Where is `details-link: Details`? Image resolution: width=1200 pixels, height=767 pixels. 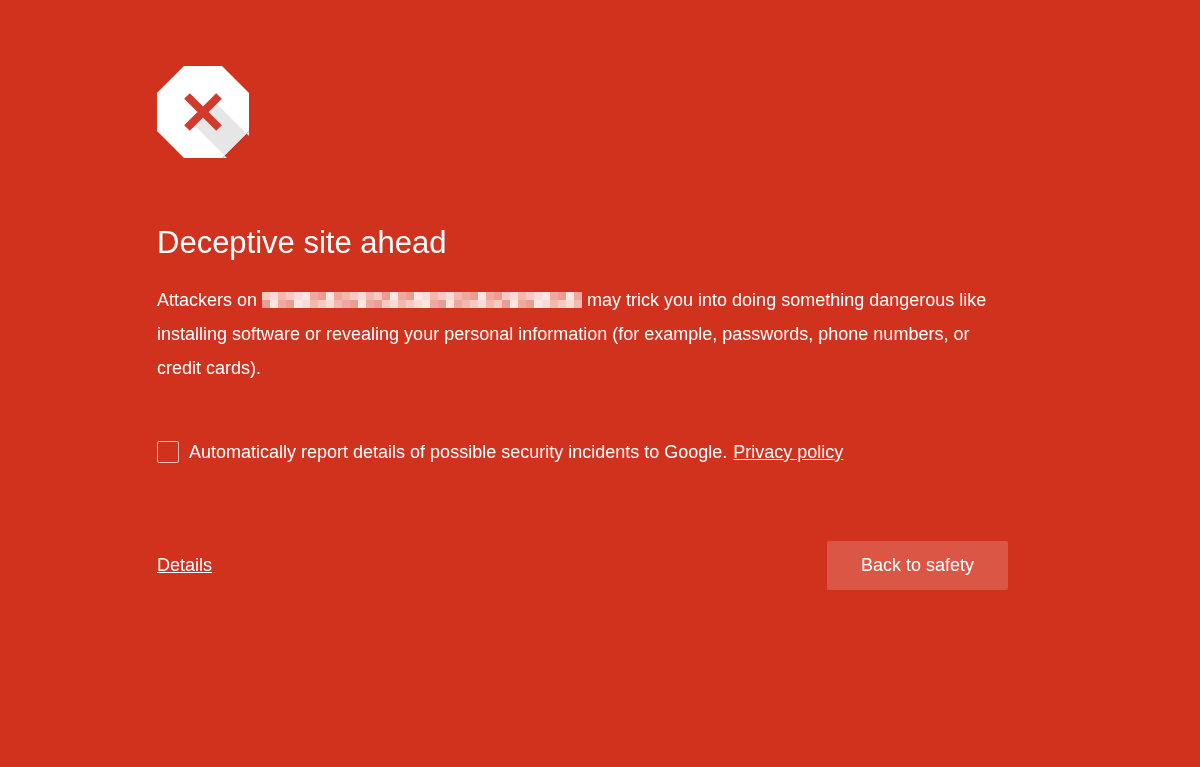
details-link: Details is located at coordinates (185, 565).